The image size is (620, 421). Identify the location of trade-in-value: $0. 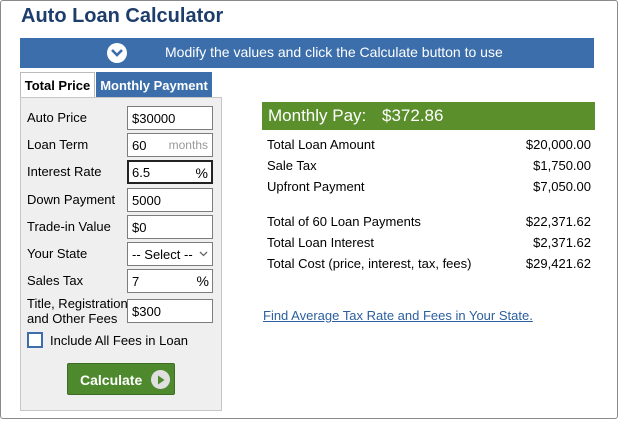
(139, 227).